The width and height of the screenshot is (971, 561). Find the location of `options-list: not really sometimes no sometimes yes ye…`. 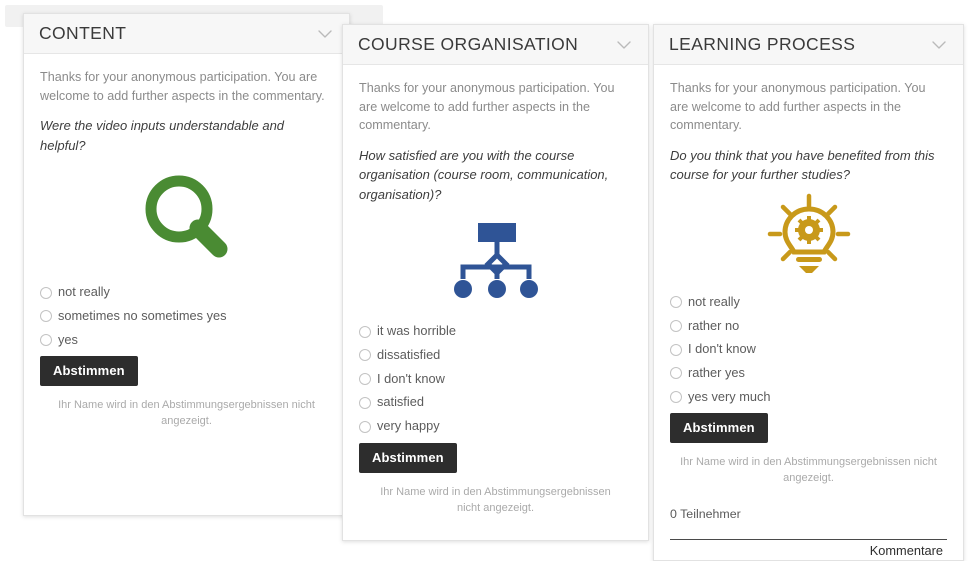

options-list: not really sometimes no sometimes yes ye… is located at coordinates (186, 316).